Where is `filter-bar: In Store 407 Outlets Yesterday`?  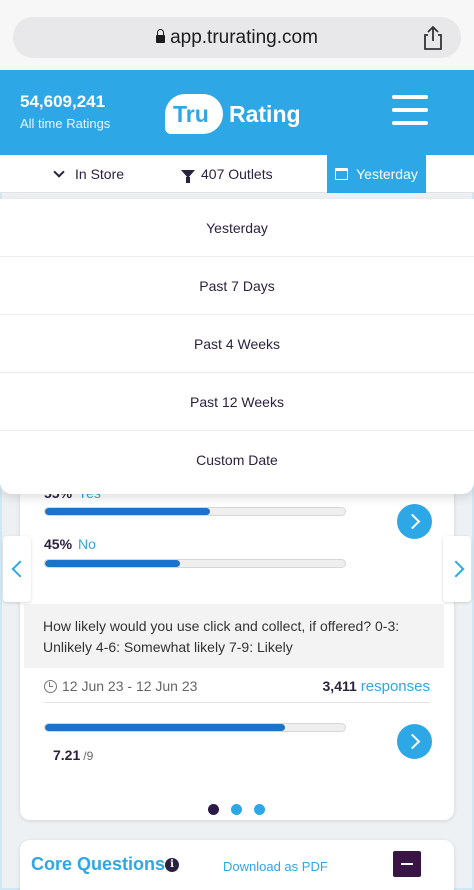
filter-bar: In Store 407 Outlets Yesterday is located at coordinates (237, 174).